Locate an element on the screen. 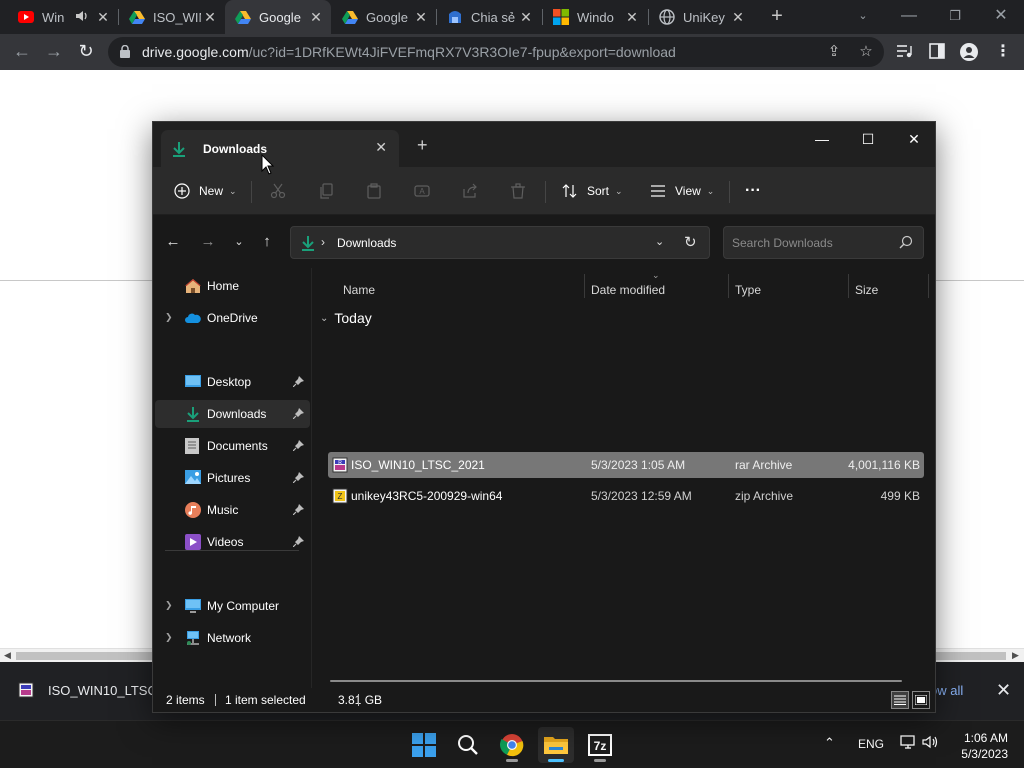 This screenshot has height=768, width=1024. share-page-icon: ⇪ is located at coordinates (834, 52).